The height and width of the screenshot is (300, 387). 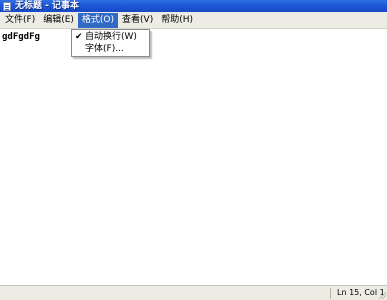 What do you see at coordinates (7, 6) in the screenshot?
I see `notepad-icon` at bounding box center [7, 6].